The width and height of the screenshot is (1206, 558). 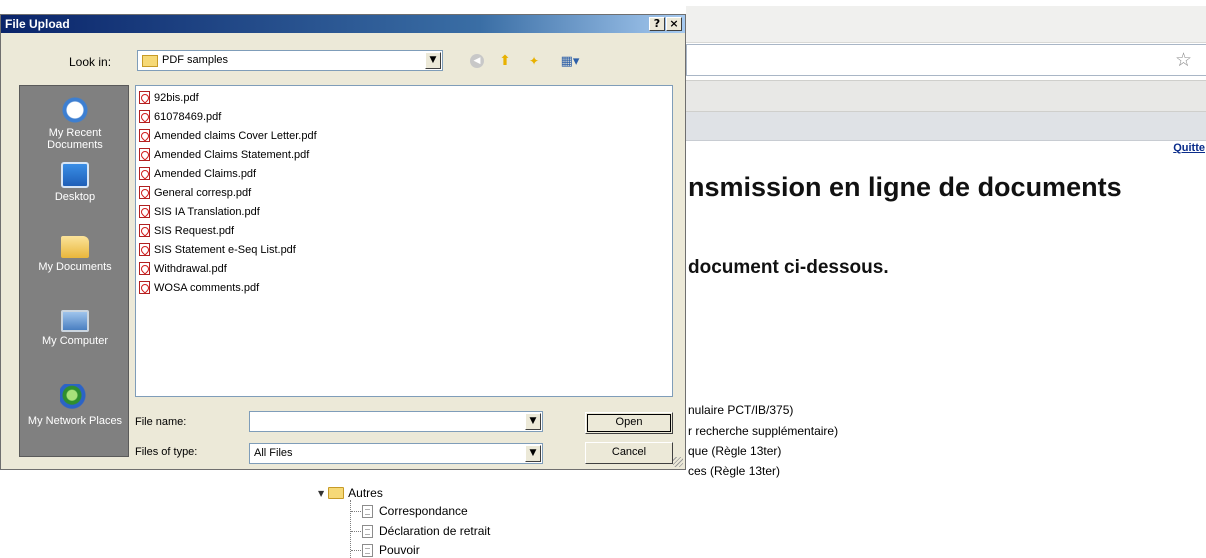 I want to click on views-menu-button: ▦▾, so click(x=570, y=61).